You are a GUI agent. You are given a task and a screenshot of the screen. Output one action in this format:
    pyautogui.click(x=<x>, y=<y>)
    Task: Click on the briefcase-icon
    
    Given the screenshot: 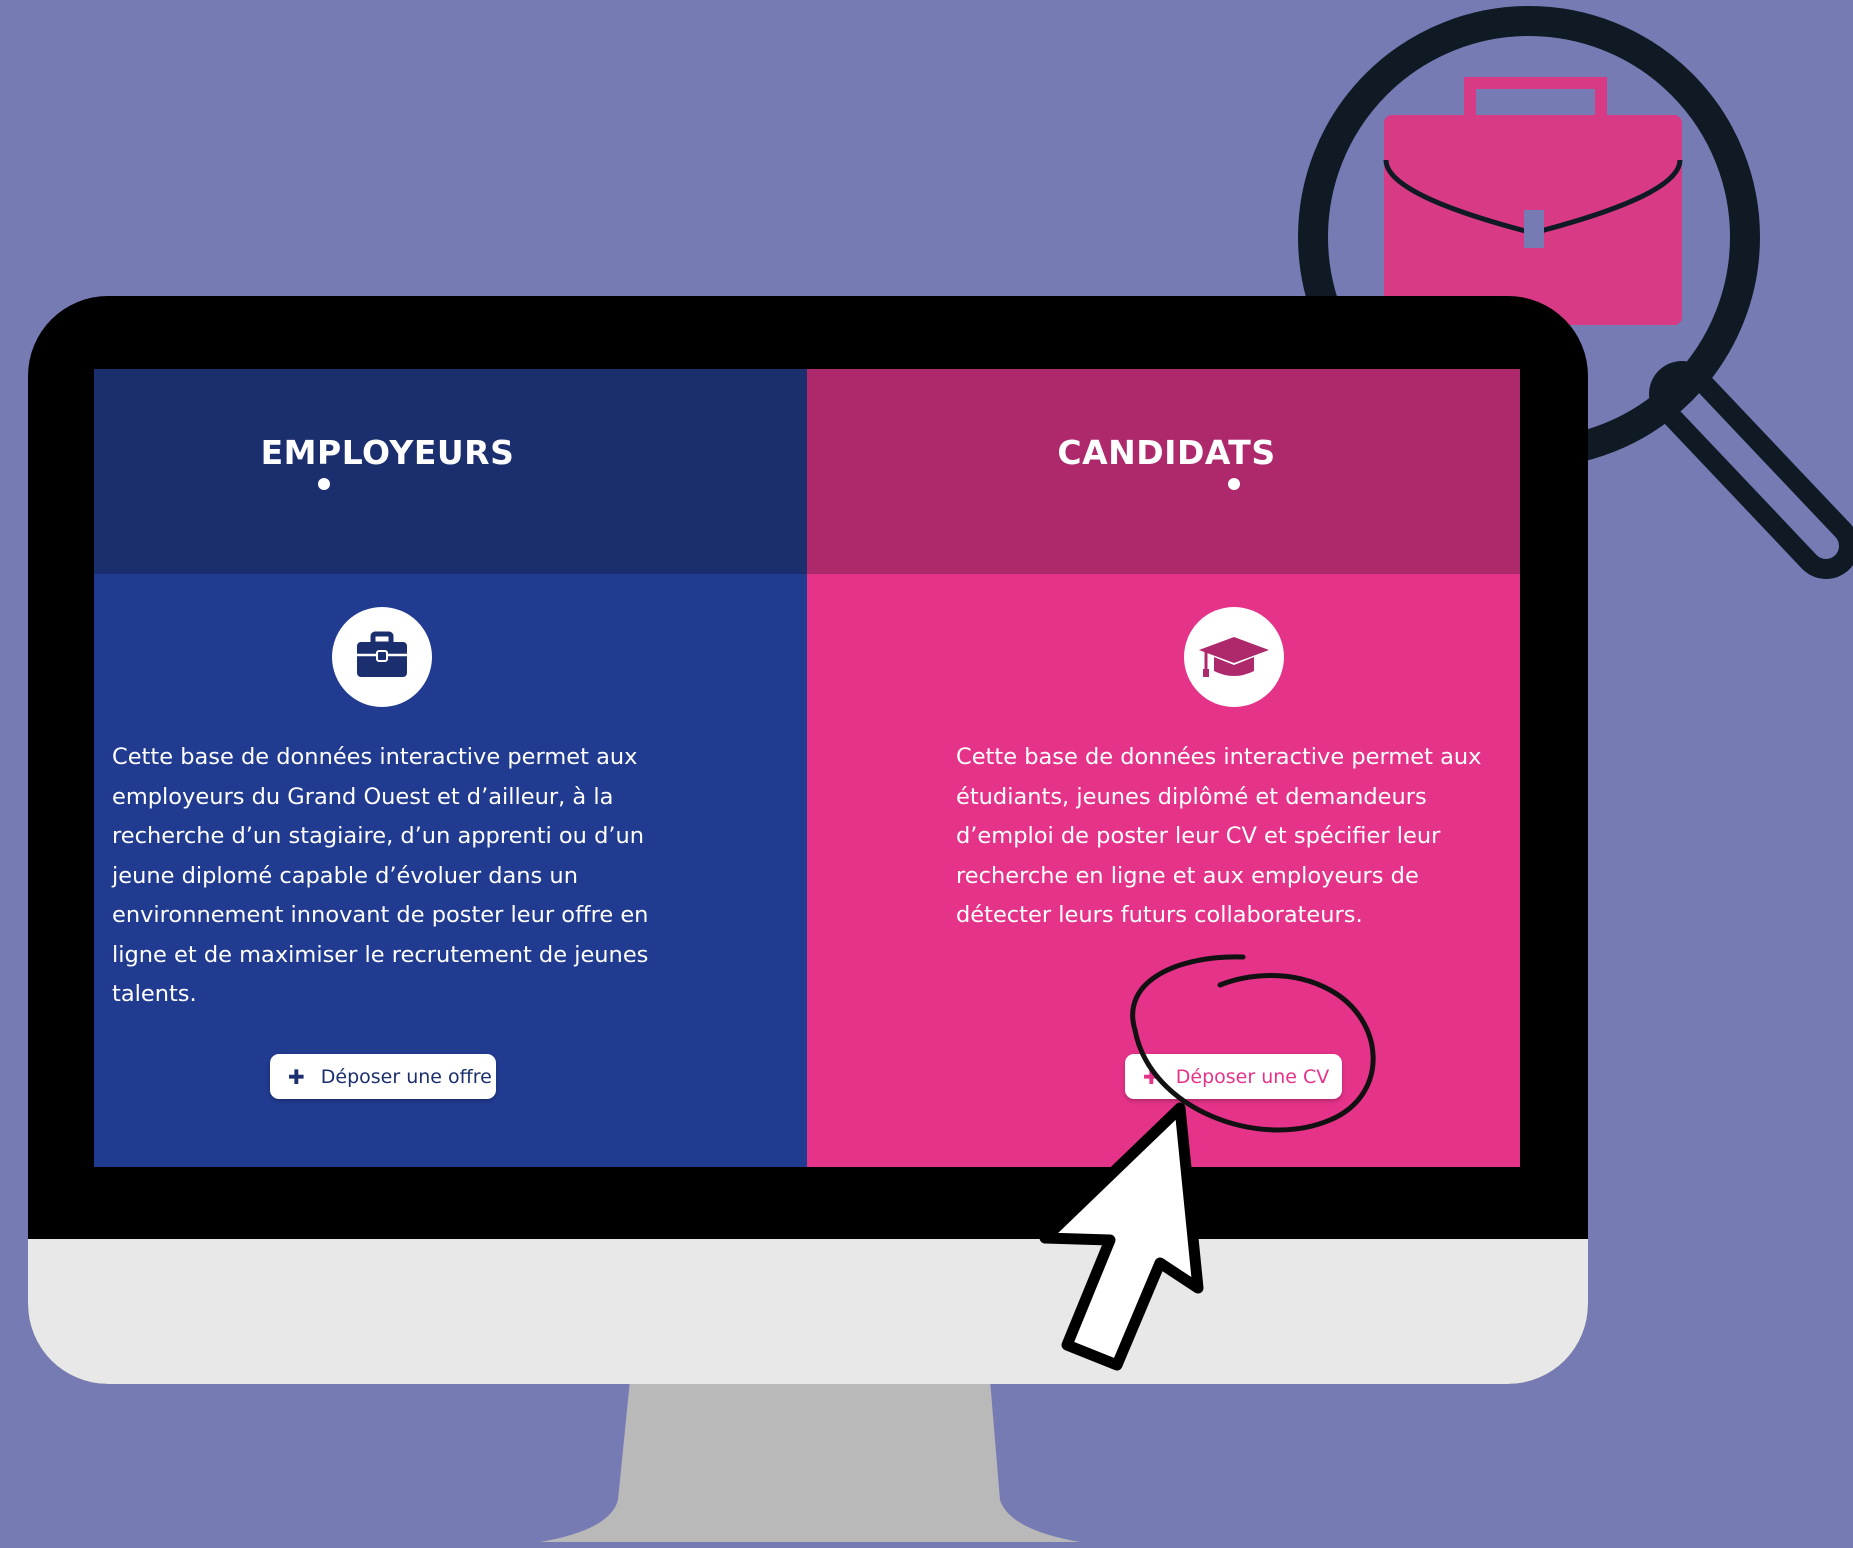 What is the action you would take?
    pyautogui.click(x=382, y=654)
    